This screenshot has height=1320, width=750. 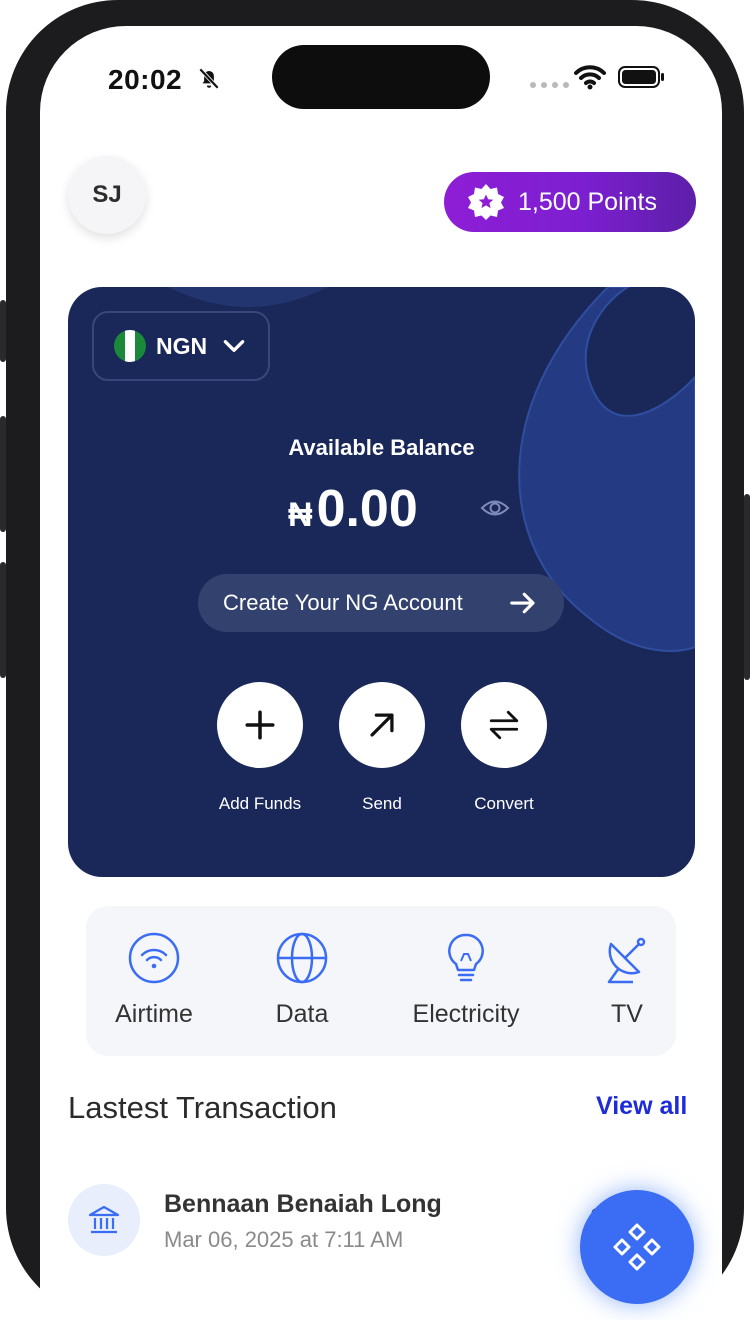 What do you see at coordinates (641, 1106) in the screenshot?
I see `view-all-link: View all` at bounding box center [641, 1106].